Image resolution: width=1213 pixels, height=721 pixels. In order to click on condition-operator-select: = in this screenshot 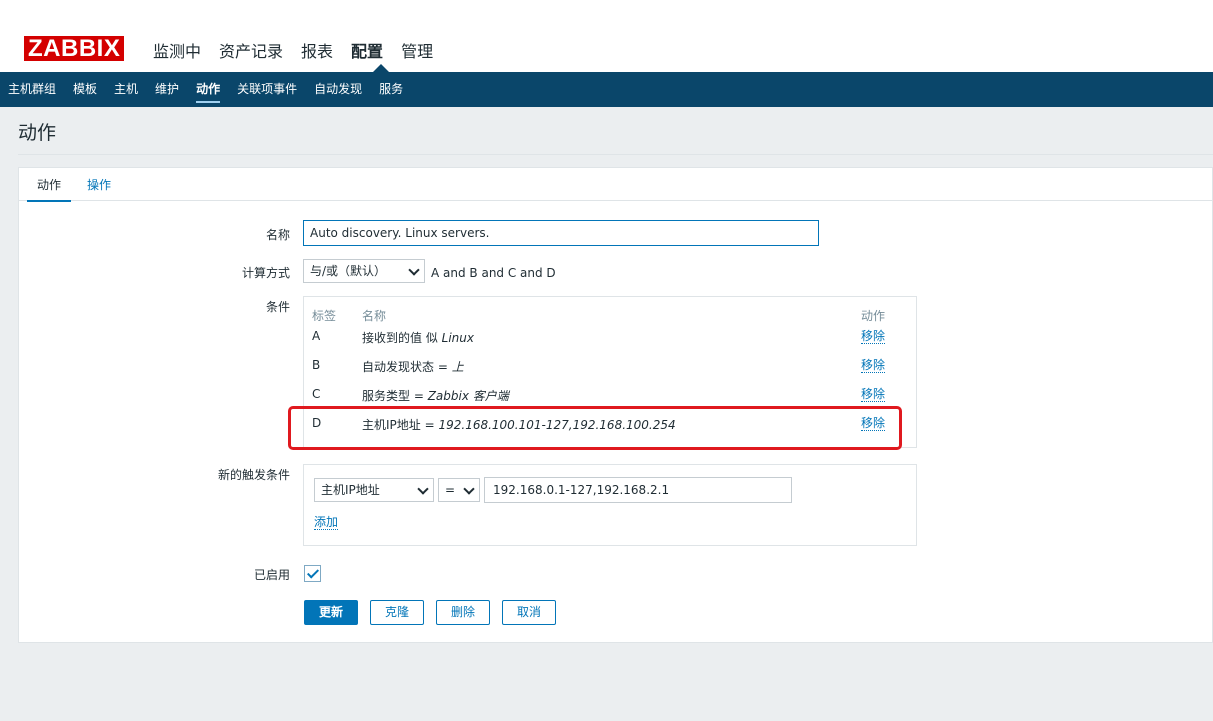, I will do `click(459, 490)`.